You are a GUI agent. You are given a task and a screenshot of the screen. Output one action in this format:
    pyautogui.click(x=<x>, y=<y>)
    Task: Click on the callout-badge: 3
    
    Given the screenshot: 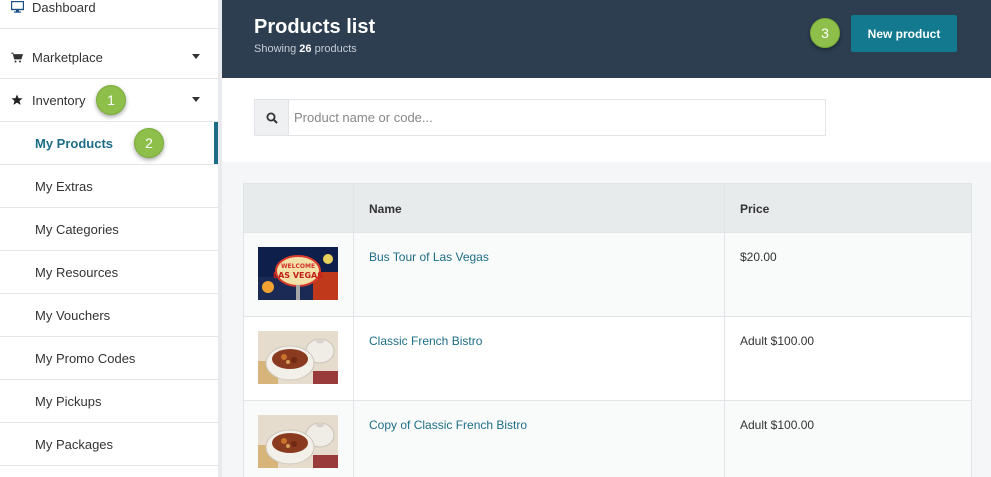 What is the action you would take?
    pyautogui.click(x=825, y=33)
    